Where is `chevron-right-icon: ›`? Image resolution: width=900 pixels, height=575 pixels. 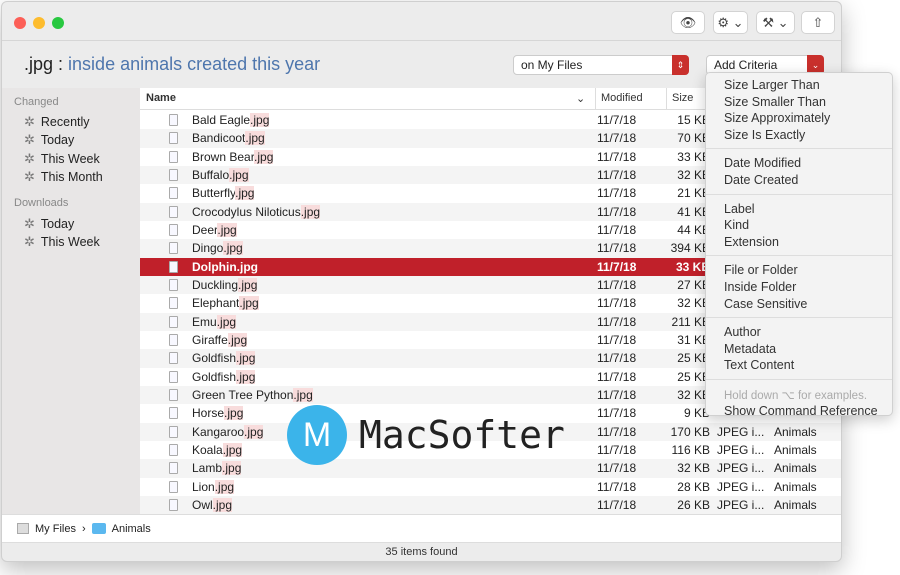 chevron-right-icon: › is located at coordinates (83, 528).